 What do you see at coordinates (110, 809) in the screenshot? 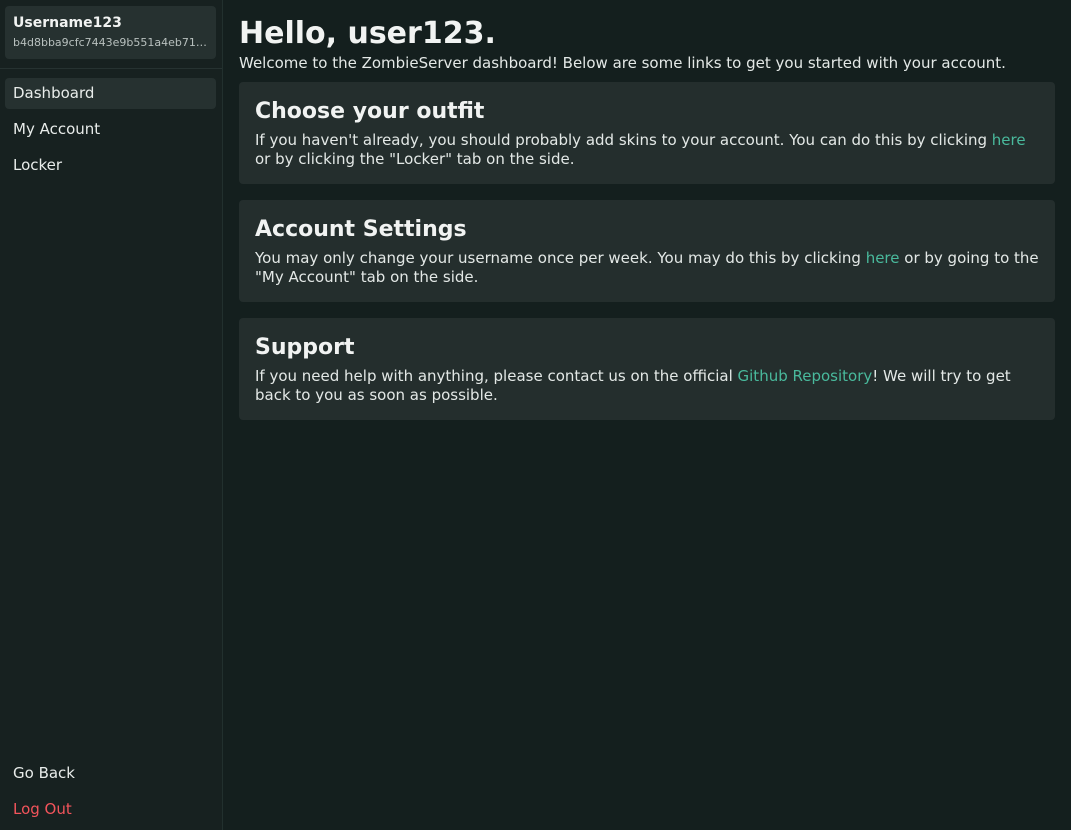
I see `log-out-link: Log Out` at bounding box center [110, 809].